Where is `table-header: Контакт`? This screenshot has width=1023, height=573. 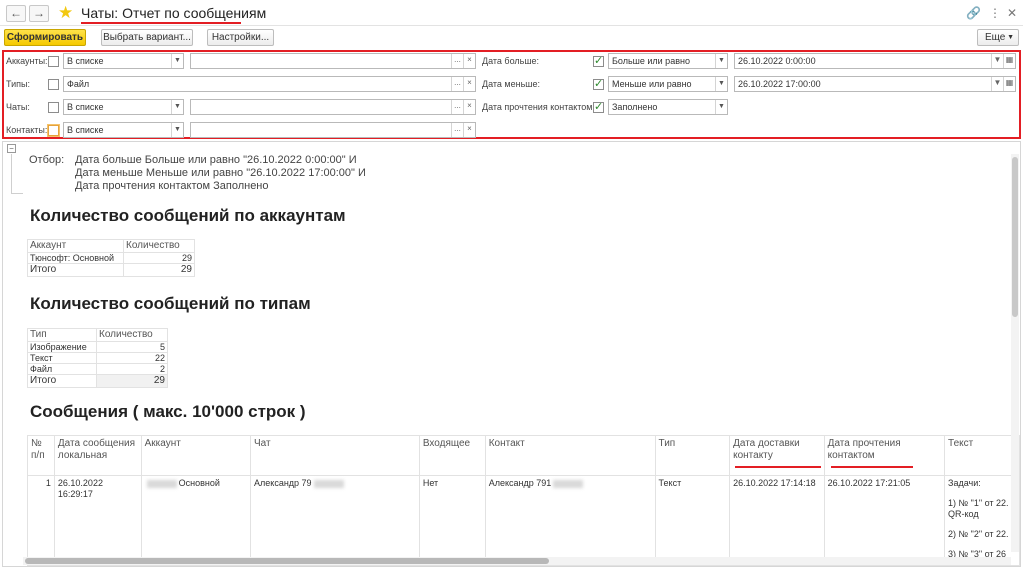 table-header: Контакт is located at coordinates (570, 455).